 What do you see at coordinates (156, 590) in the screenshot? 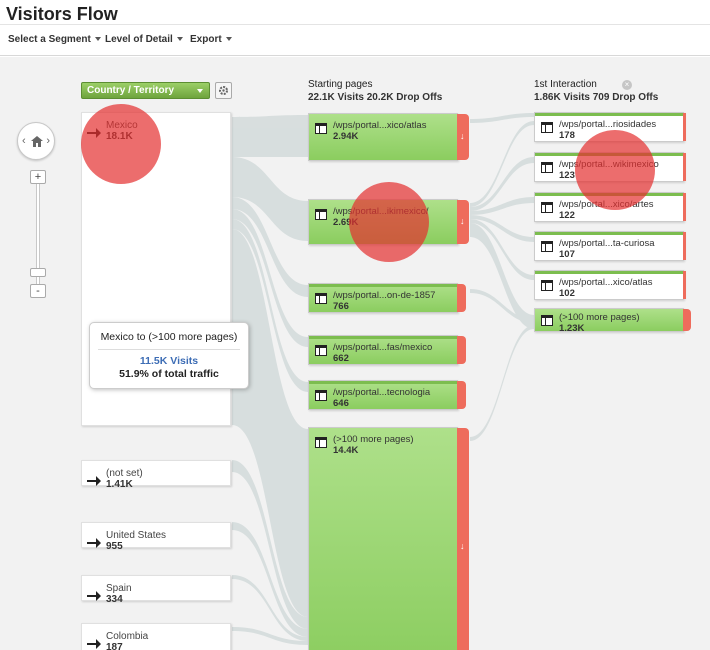
I see `country-node: Spain 334` at bounding box center [156, 590].